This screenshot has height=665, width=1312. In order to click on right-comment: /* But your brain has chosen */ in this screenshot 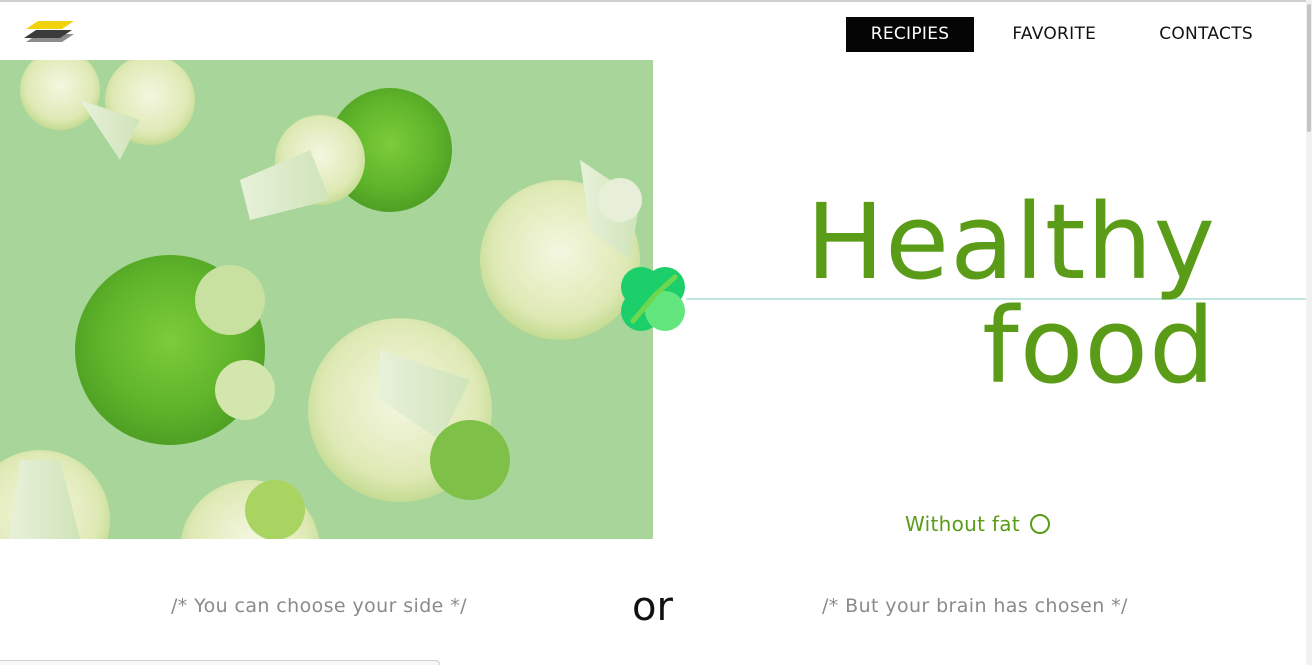, I will do `click(975, 606)`.